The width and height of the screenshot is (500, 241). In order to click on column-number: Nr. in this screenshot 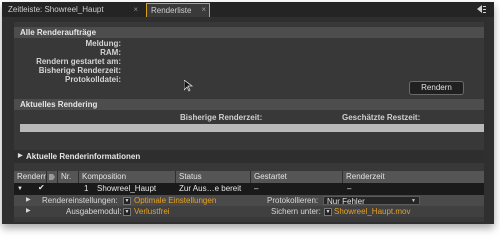, I will do `click(68, 177)`.